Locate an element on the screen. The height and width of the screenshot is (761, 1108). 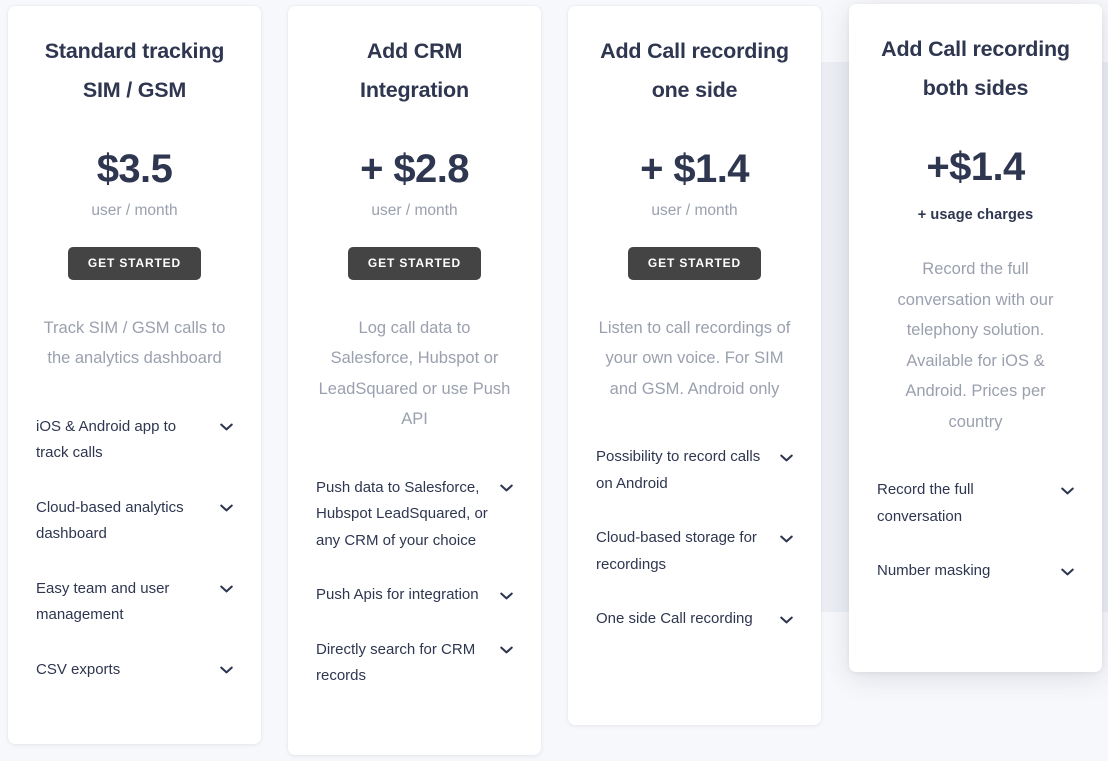
card-title-line-1: Standard tracking is located at coordinates (134, 51).